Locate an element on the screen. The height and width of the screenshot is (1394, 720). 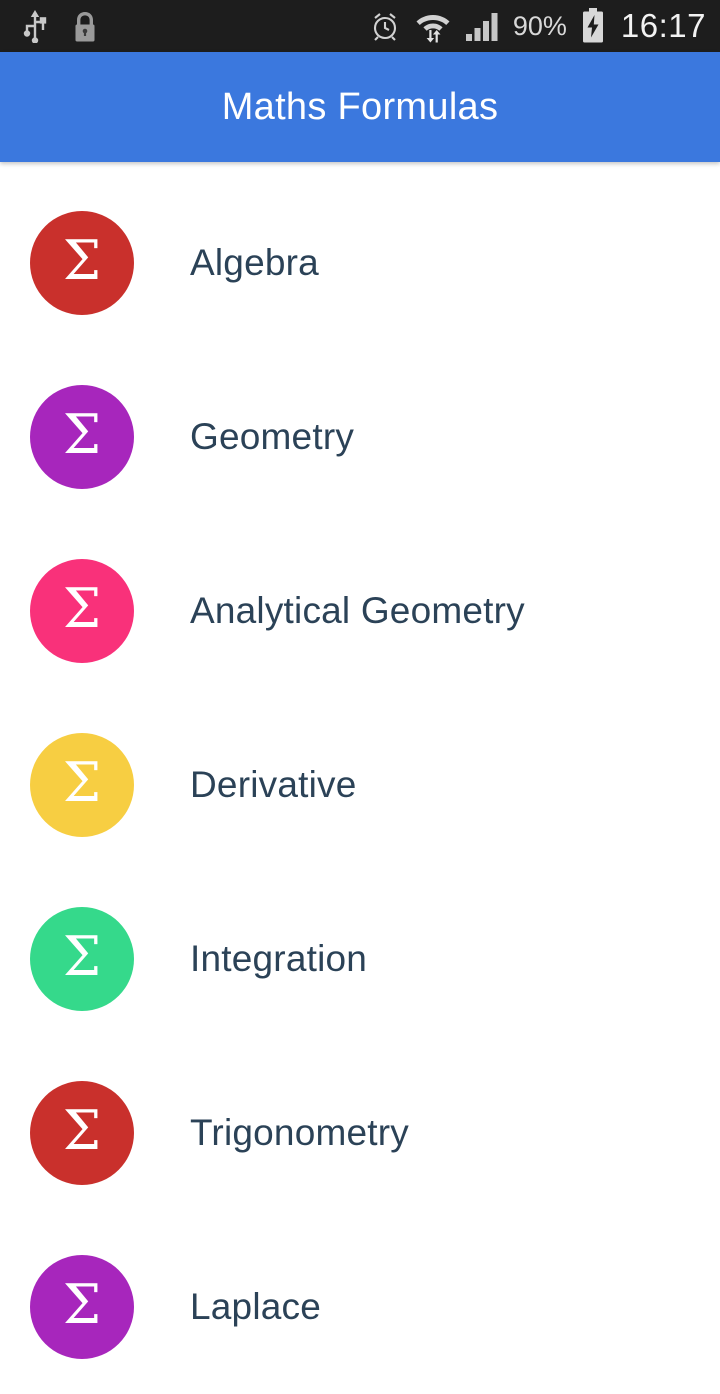
wifi-transfer-icon is located at coordinates (433, 26).